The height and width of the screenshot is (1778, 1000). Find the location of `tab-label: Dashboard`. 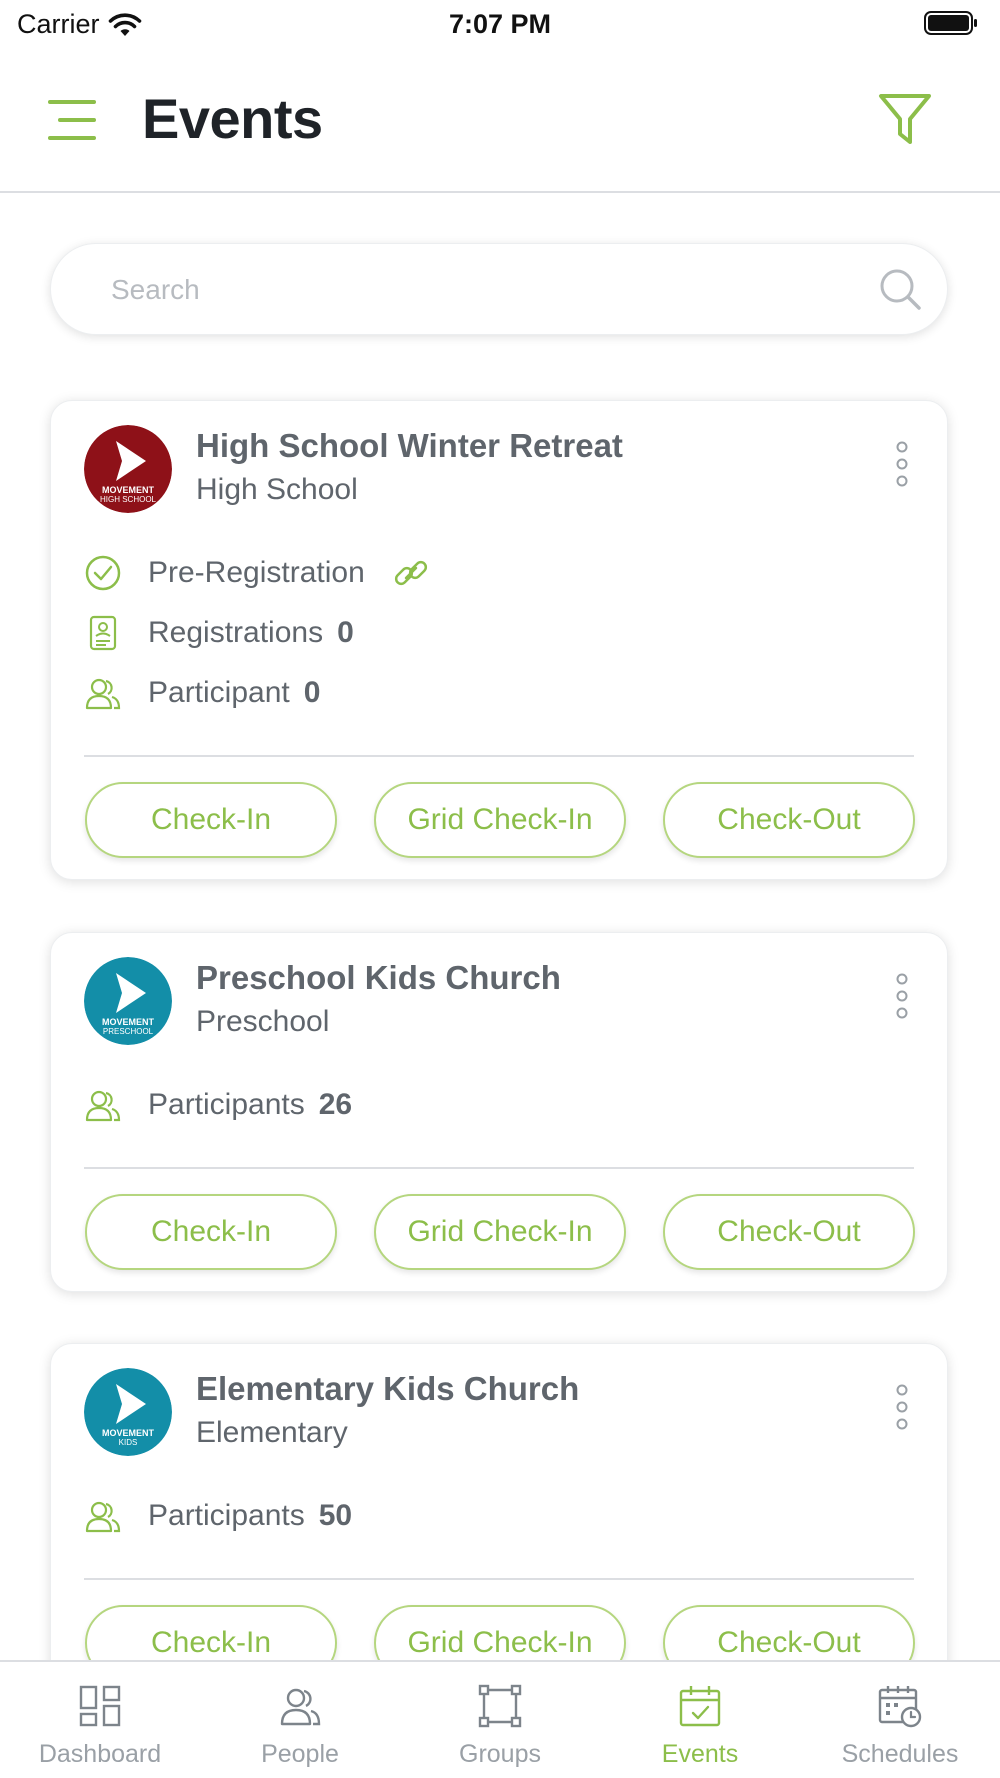

tab-label: Dashboard is located at coordinates (100, 1754).